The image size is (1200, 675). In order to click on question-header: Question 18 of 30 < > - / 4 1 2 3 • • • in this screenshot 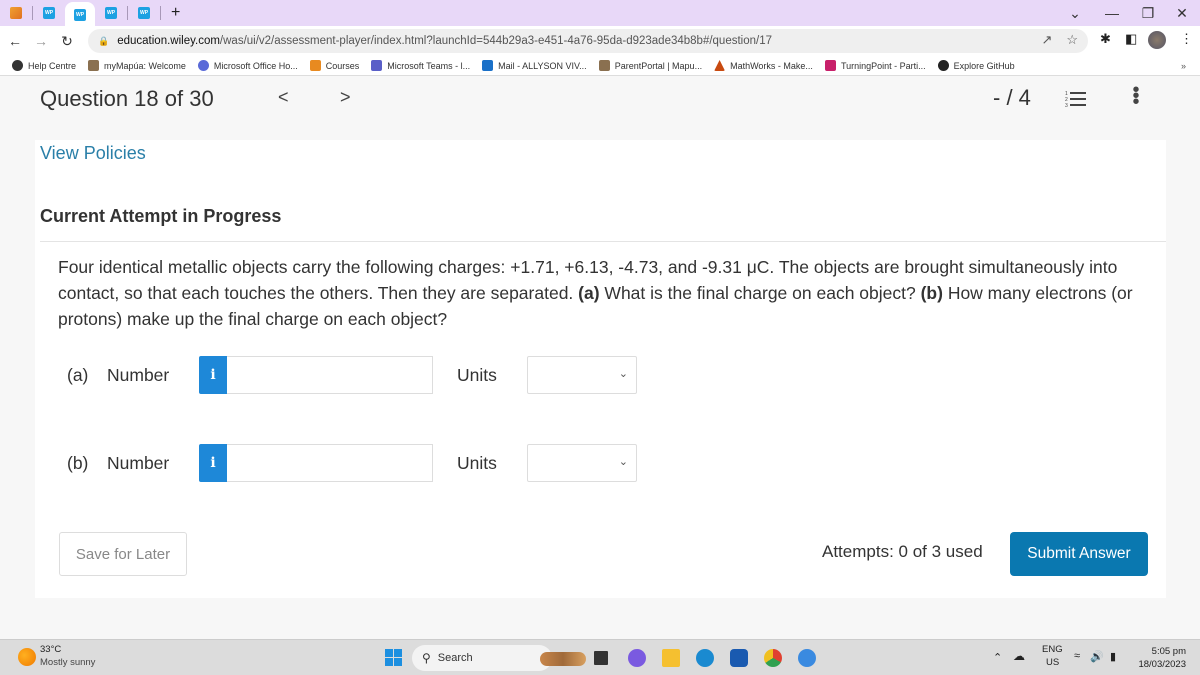, I will do `click(600, 99)`.